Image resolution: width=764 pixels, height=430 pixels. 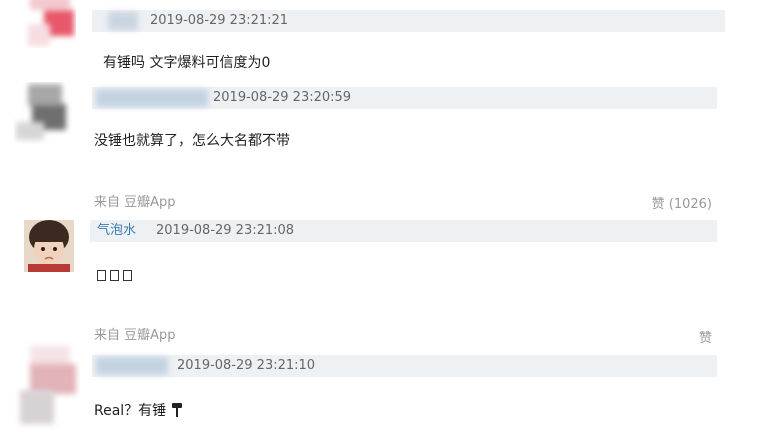 I want to click on comment-timestamp: 2019-08-29 23:21:10, so click(x=246, y=365).